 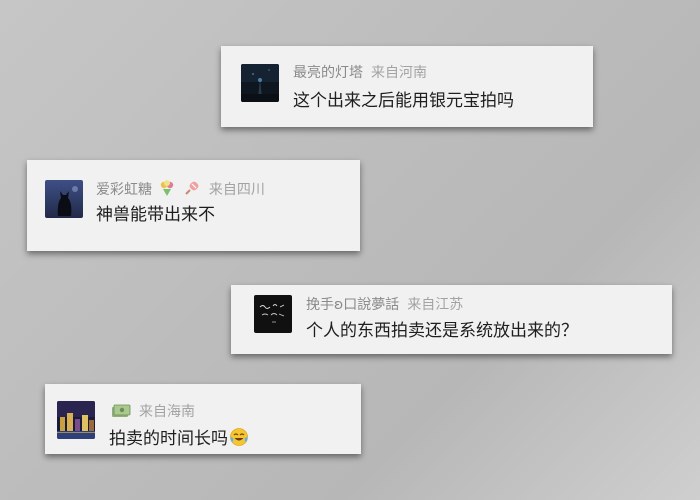 I want to click on location-label: 来自江苏, so click(x=435, y=305).